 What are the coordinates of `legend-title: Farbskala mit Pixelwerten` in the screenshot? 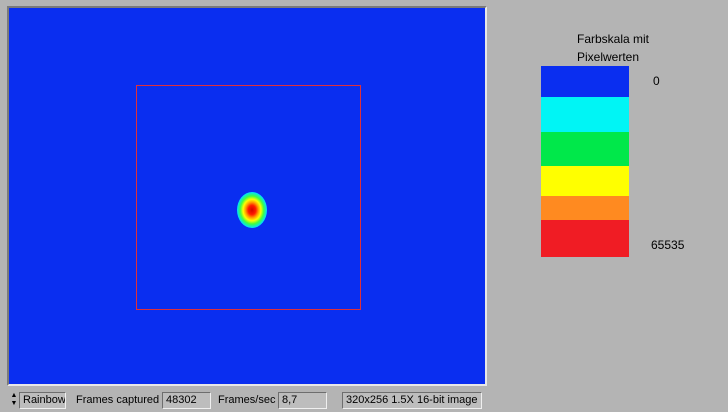 It's located at (632, 48).